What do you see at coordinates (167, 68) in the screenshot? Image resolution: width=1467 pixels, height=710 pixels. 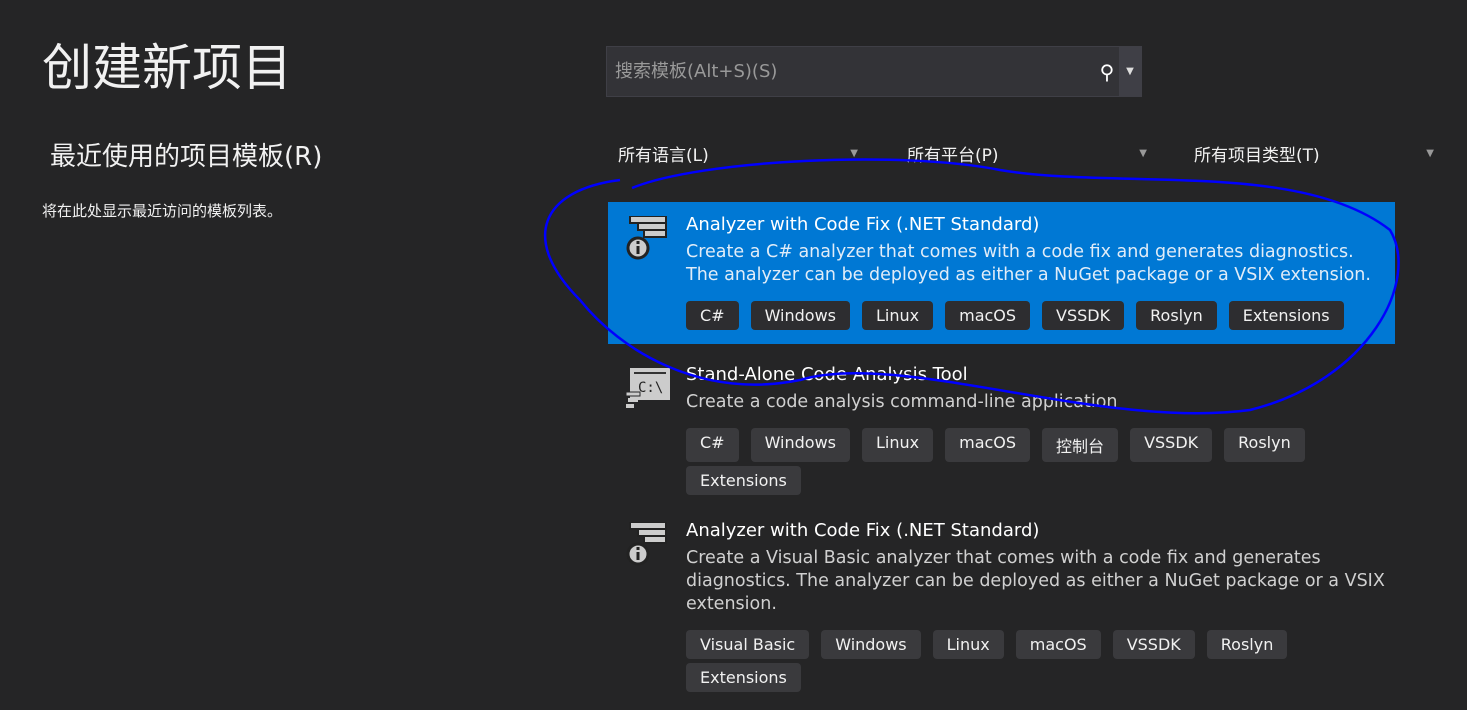 I see `page-title: 创建新项目` at bounding box center [167, 68].